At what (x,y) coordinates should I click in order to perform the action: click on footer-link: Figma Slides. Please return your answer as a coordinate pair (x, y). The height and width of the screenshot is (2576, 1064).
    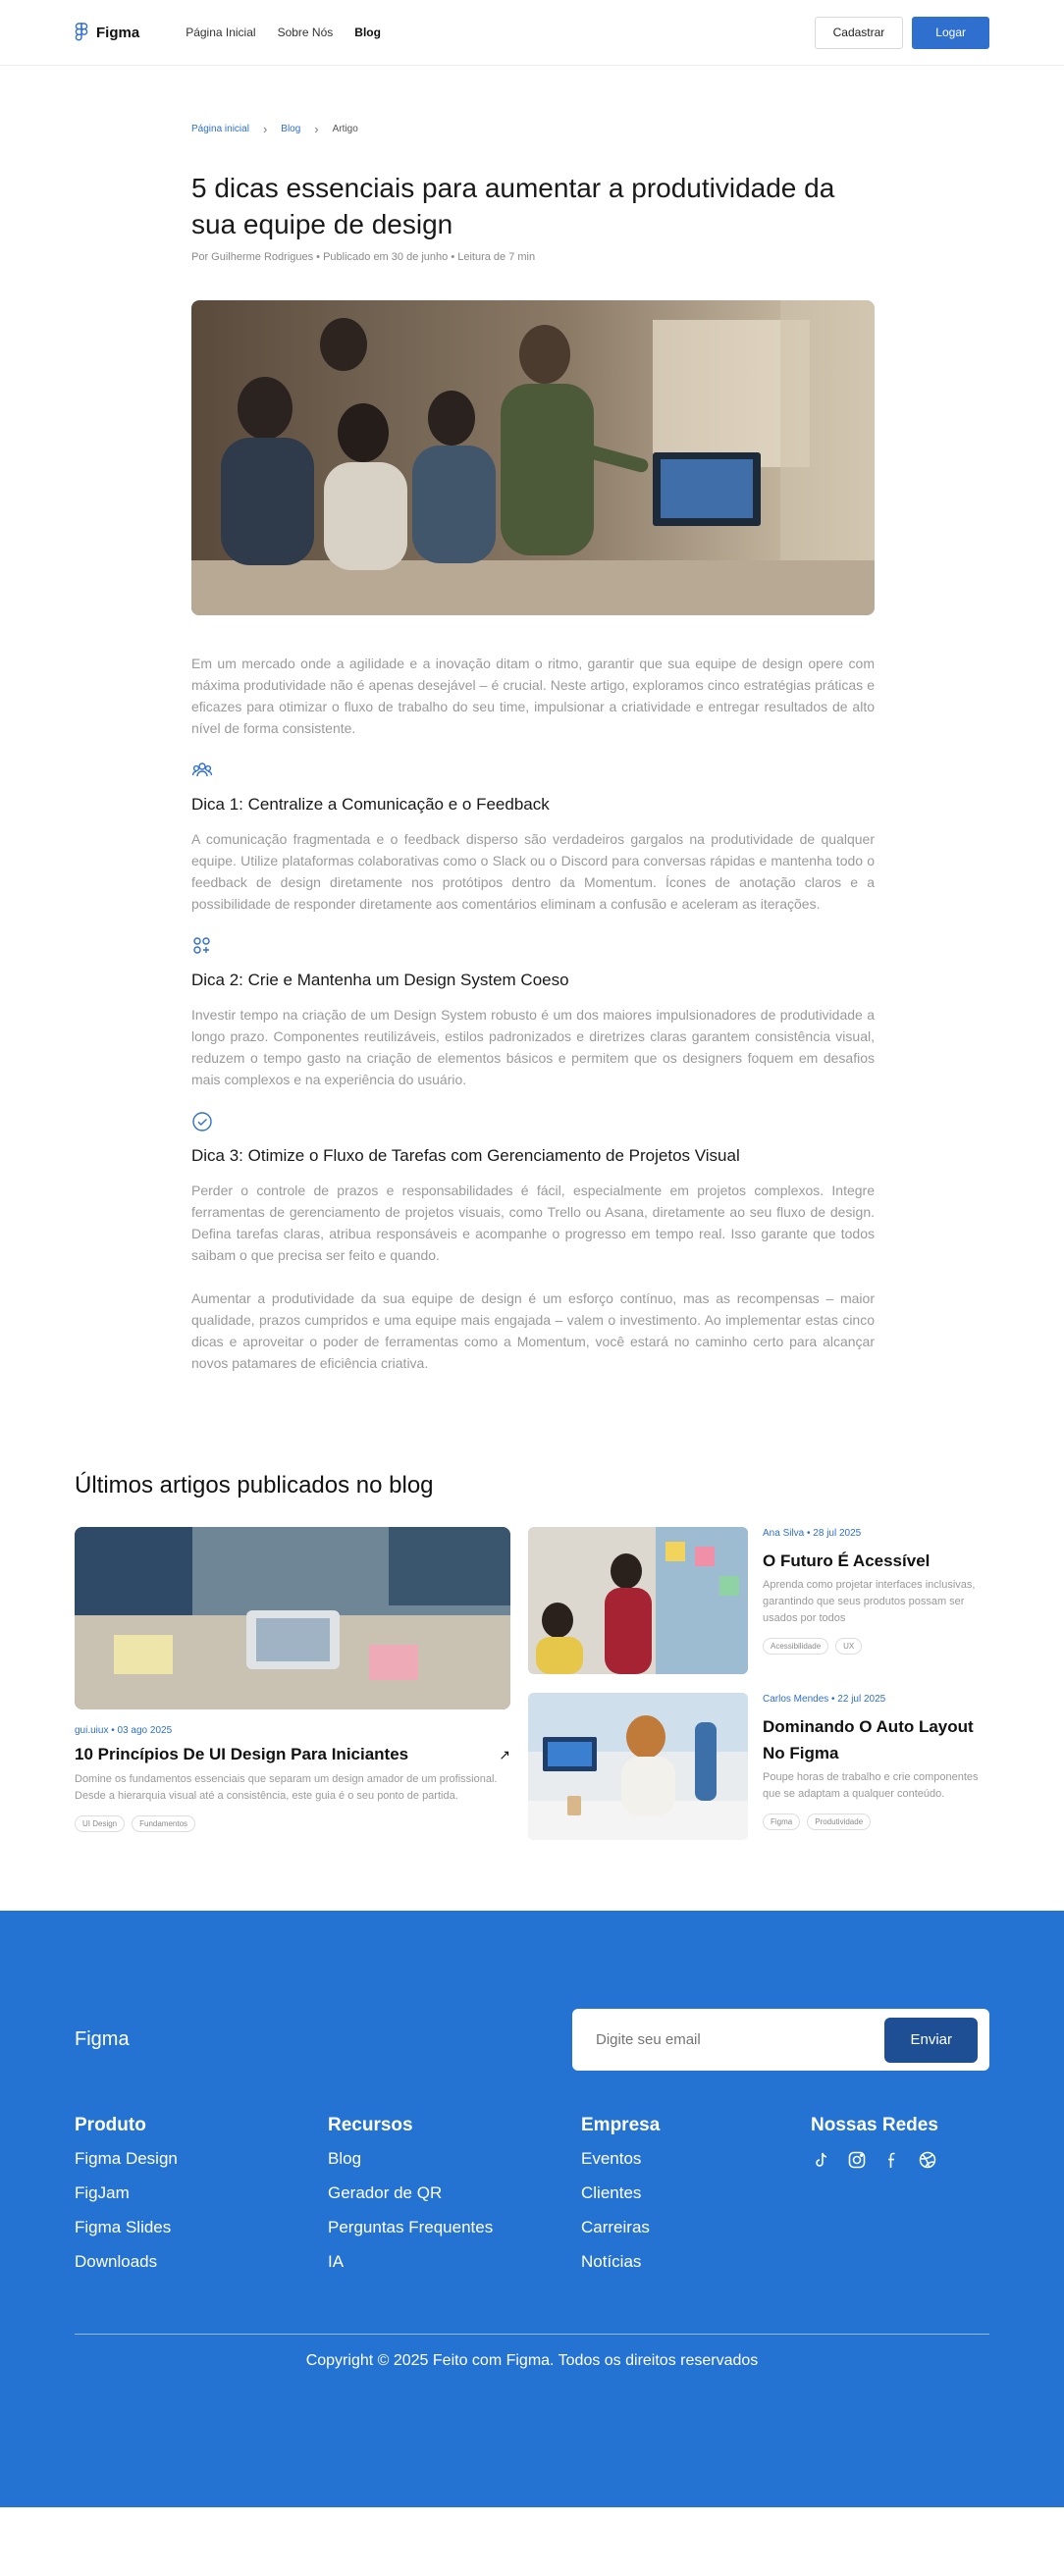
    Looking at the image, I should click on (201, 2227).